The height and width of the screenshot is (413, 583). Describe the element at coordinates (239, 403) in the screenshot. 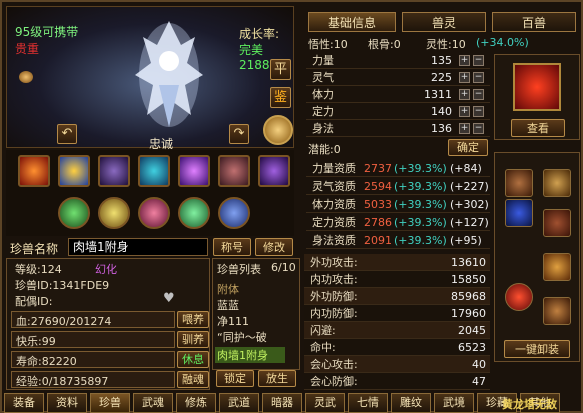

I see `bottom-tab-wudao: 武道` at that location.